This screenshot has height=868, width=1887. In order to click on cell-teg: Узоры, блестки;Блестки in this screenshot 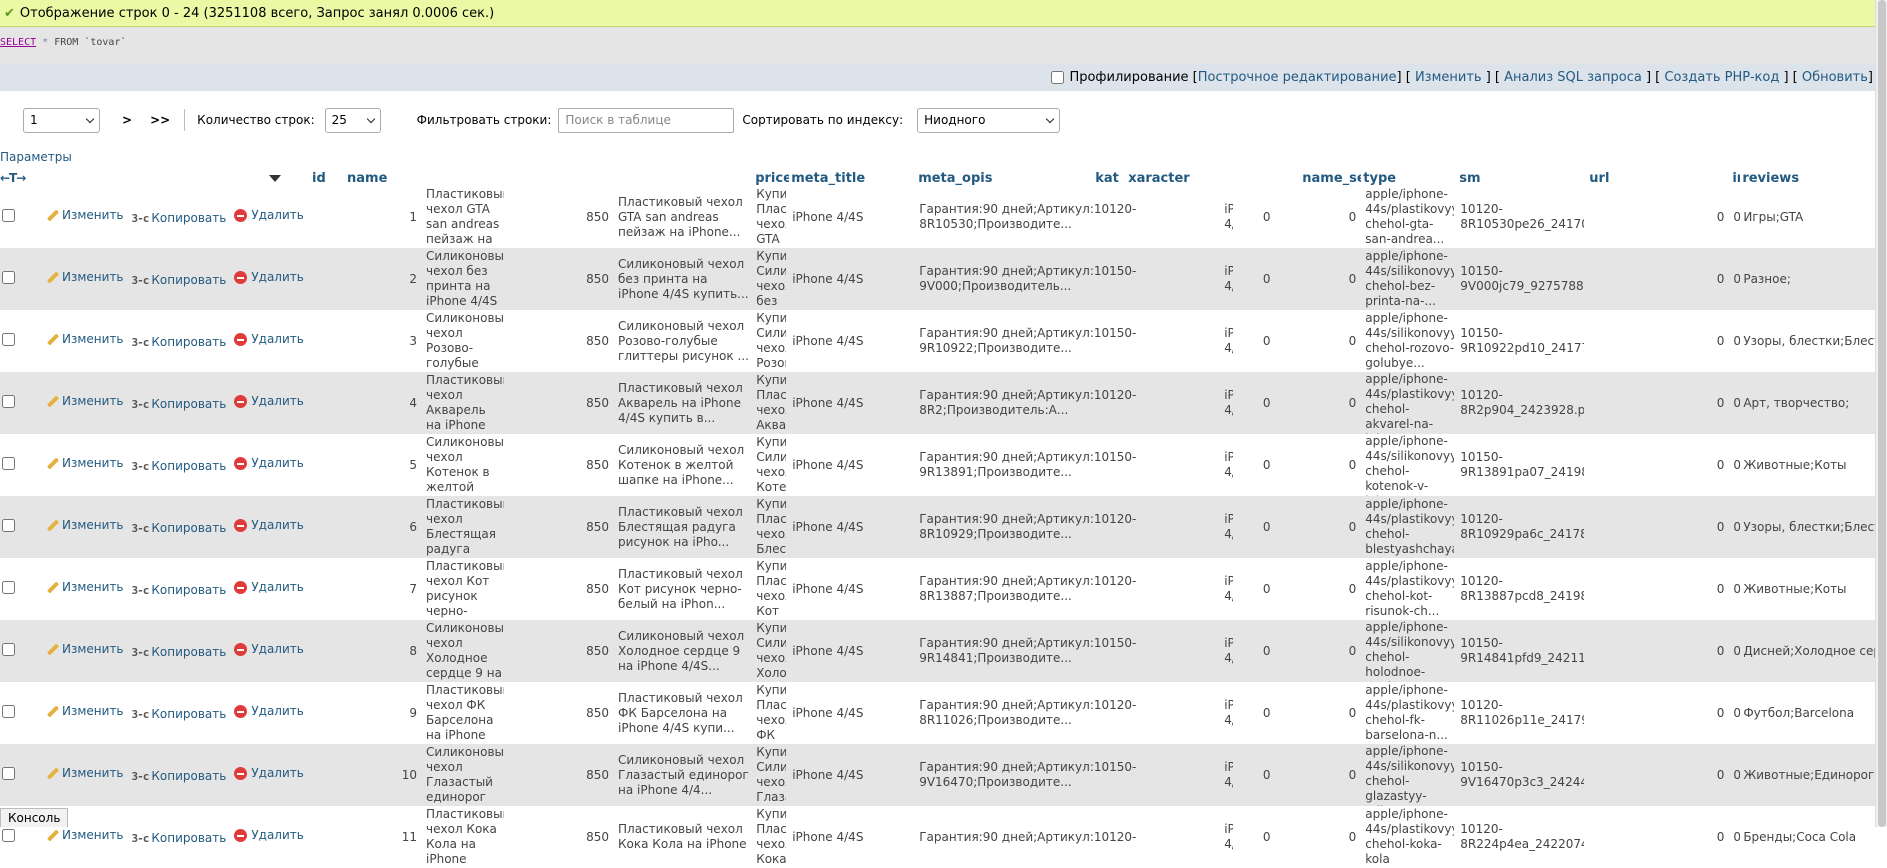, I will do `click(1813, 341)`.